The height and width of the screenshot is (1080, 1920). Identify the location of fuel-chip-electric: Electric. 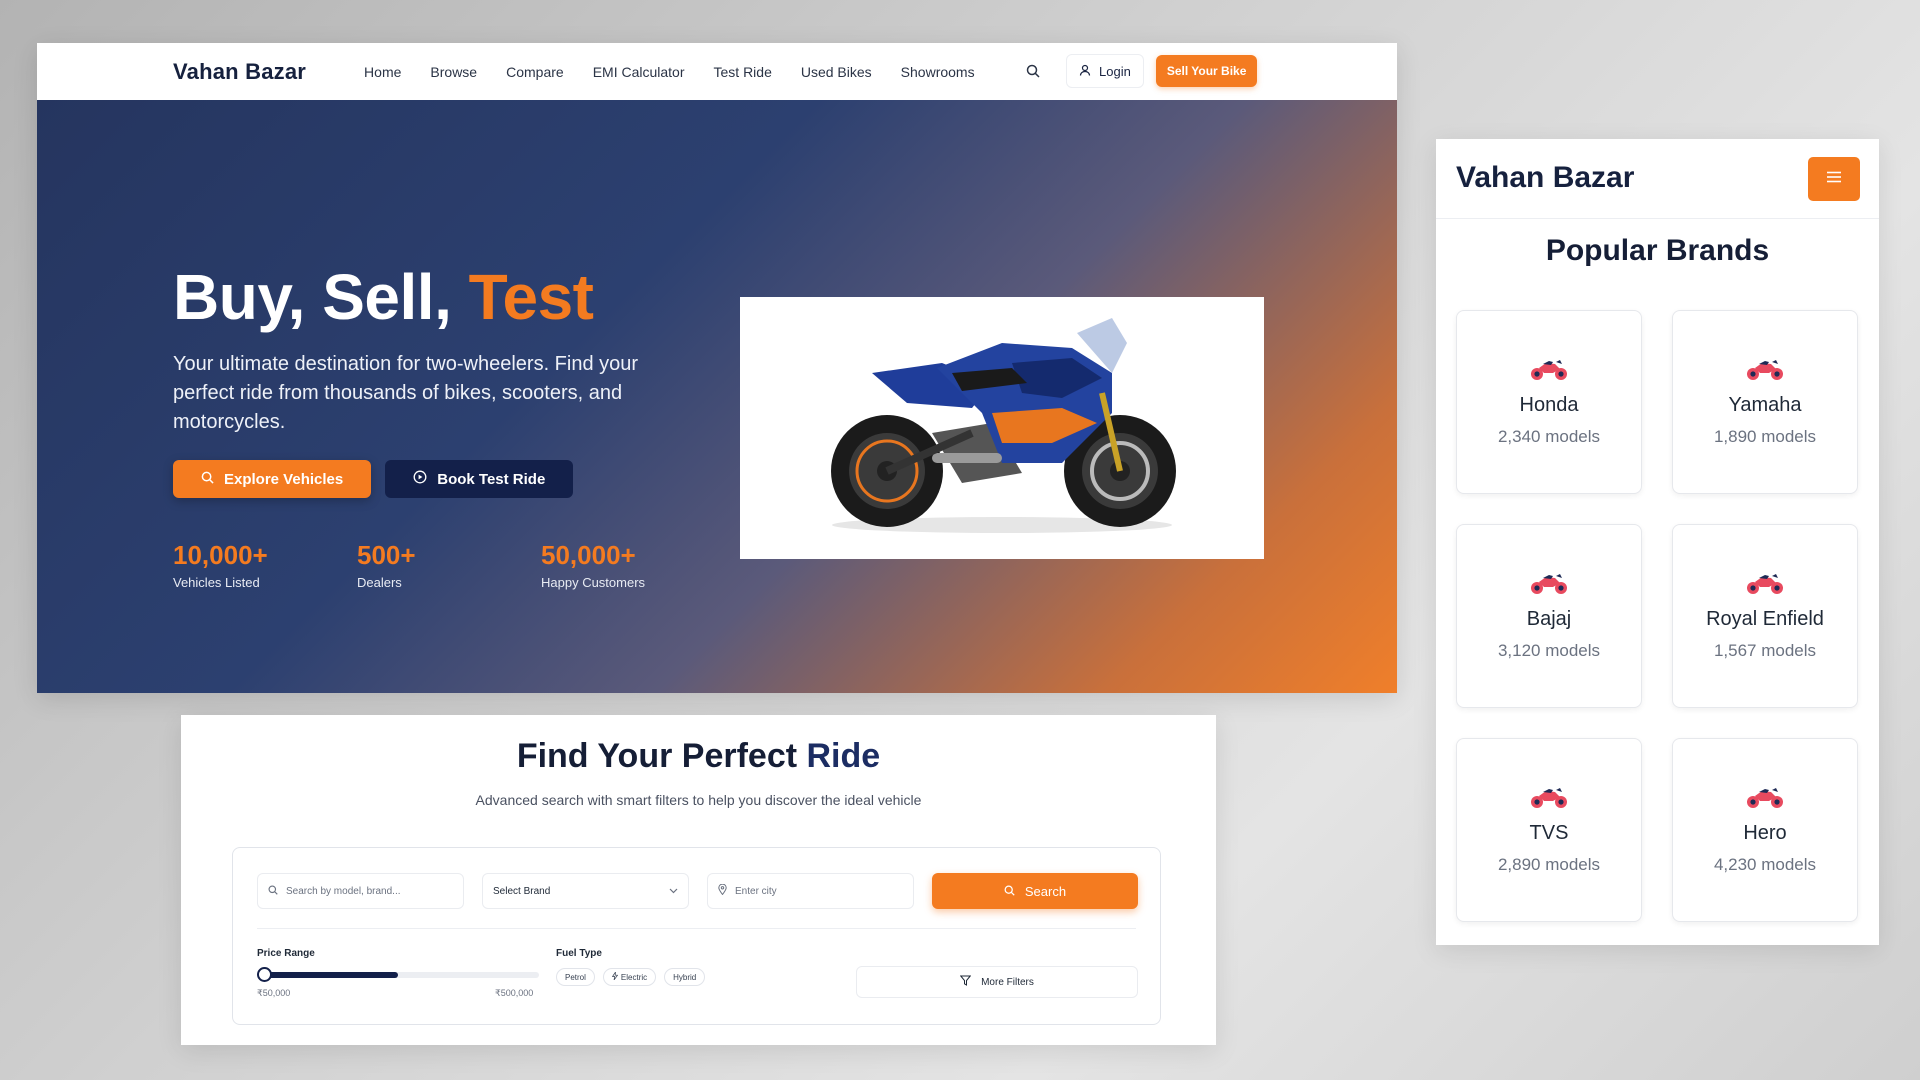
(629, 977).